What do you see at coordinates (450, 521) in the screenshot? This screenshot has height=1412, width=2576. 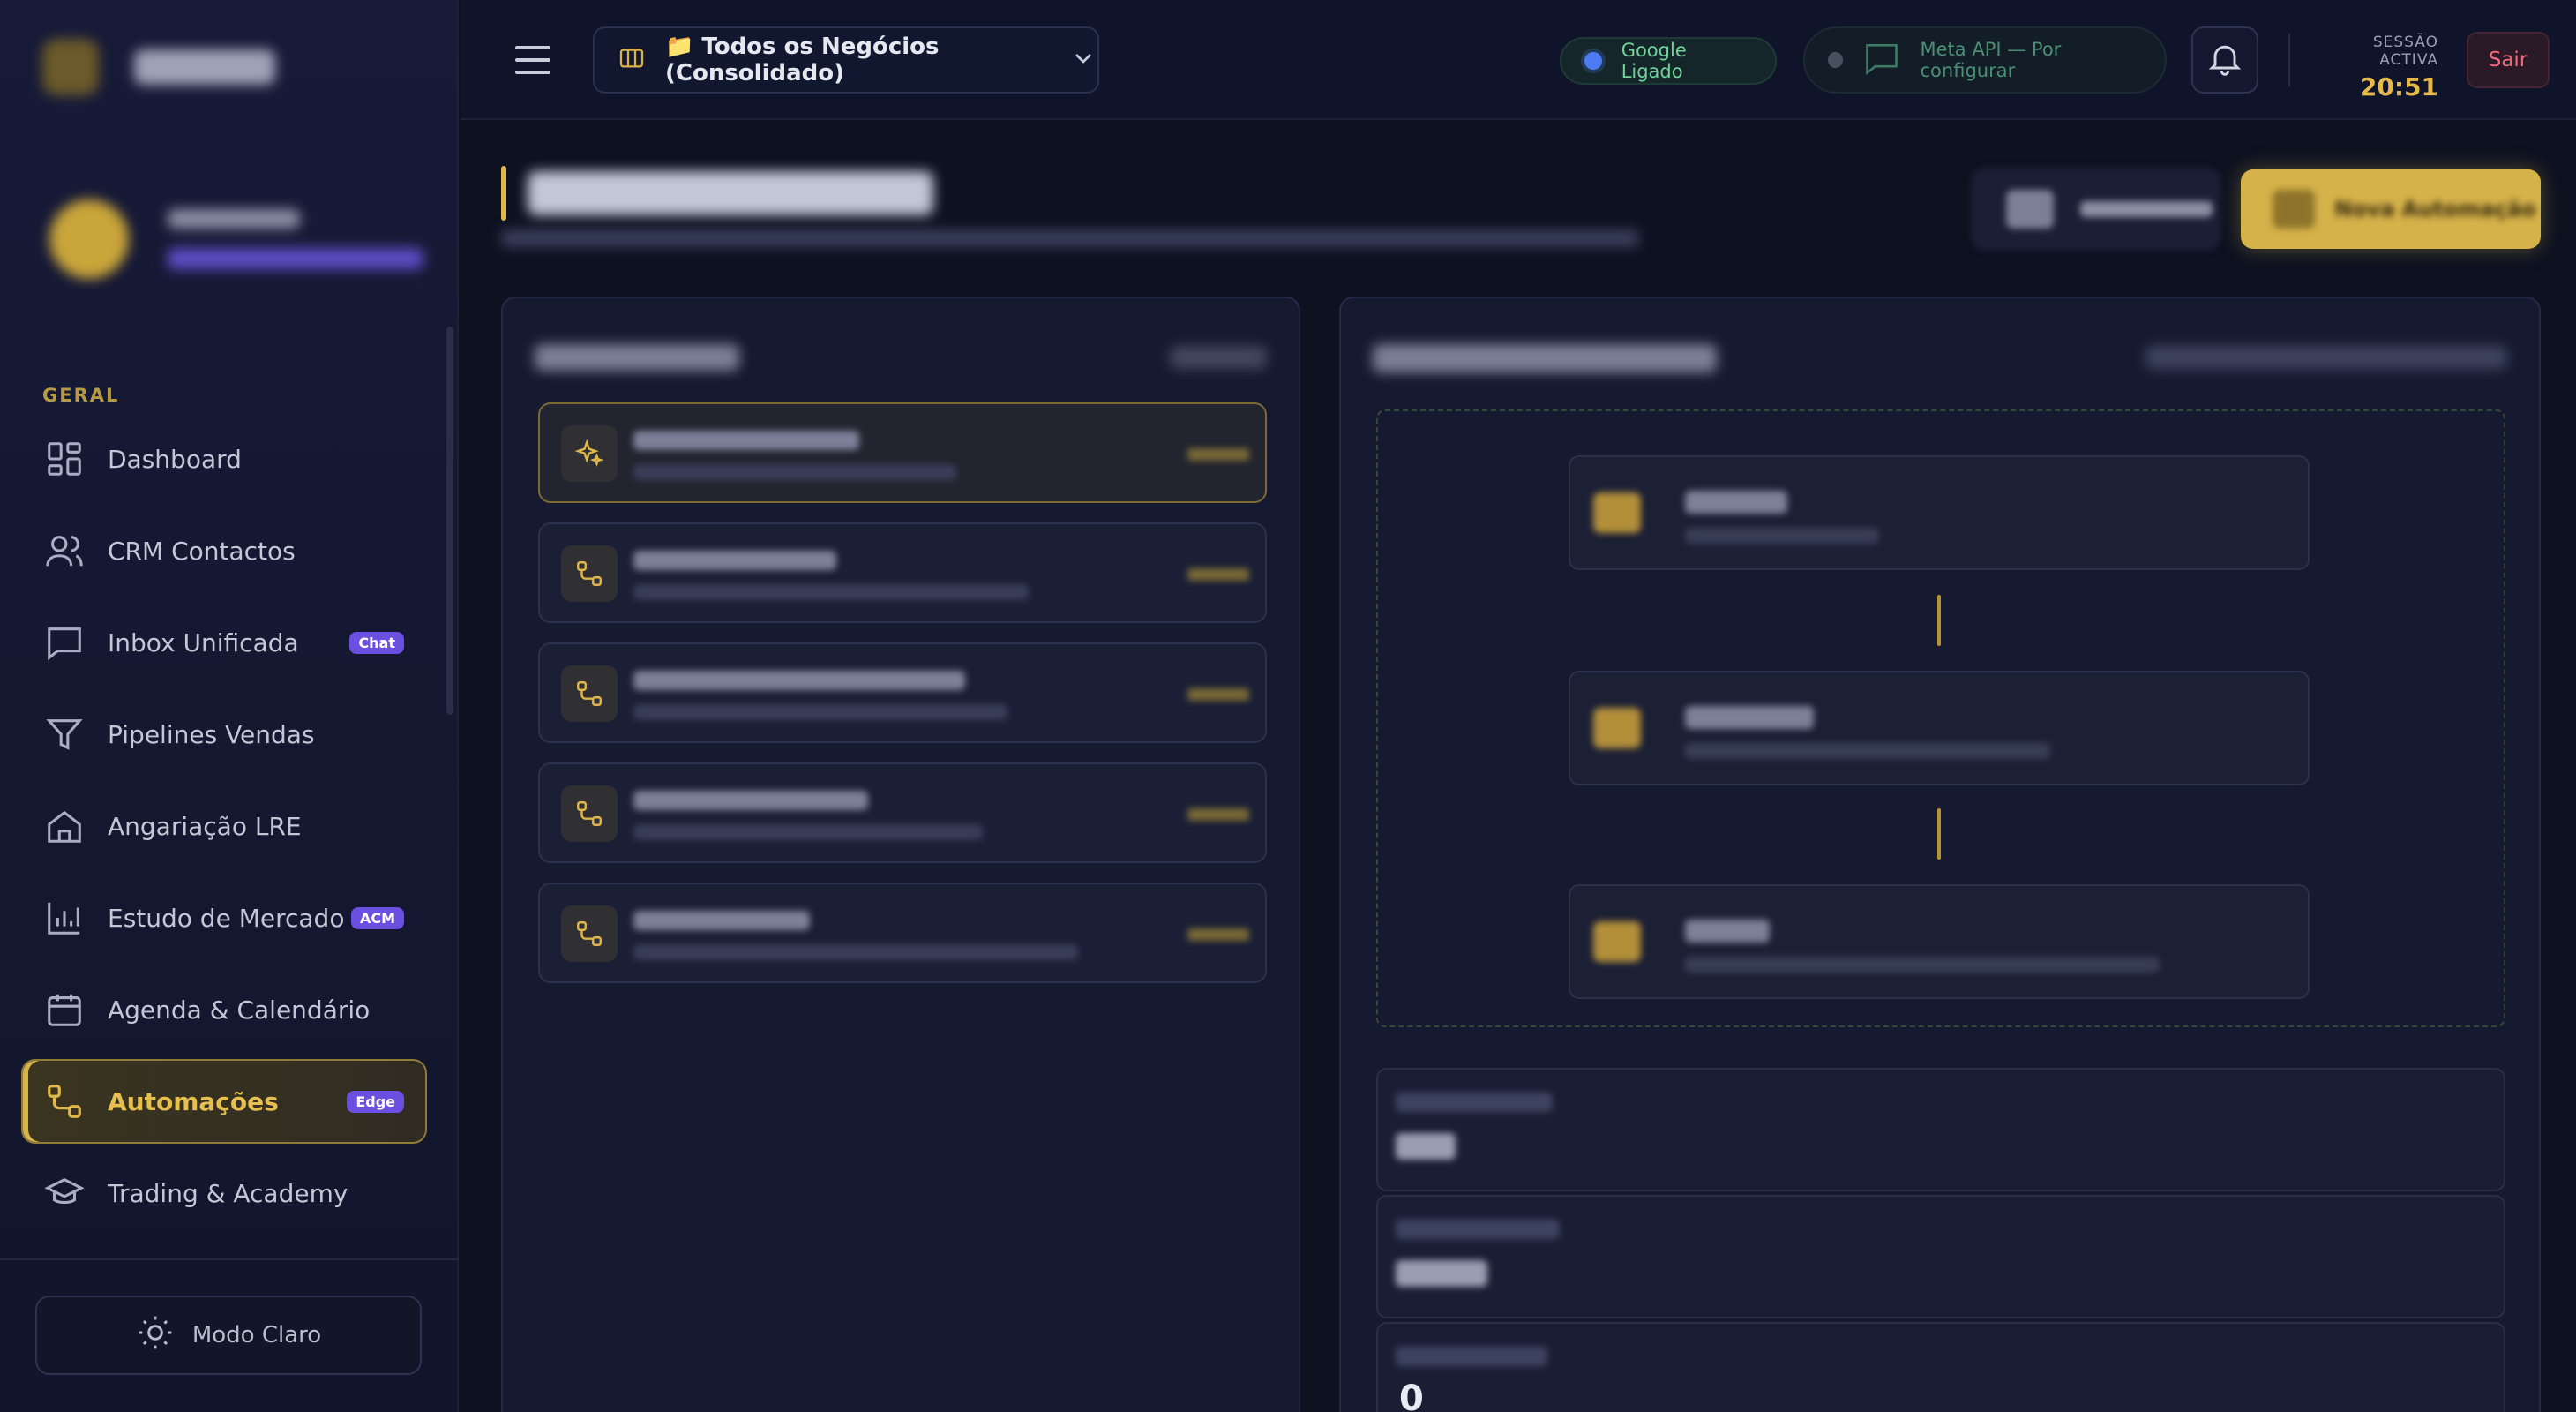 I see `sidebar-scrollbar` at bounding box center [450, 521].